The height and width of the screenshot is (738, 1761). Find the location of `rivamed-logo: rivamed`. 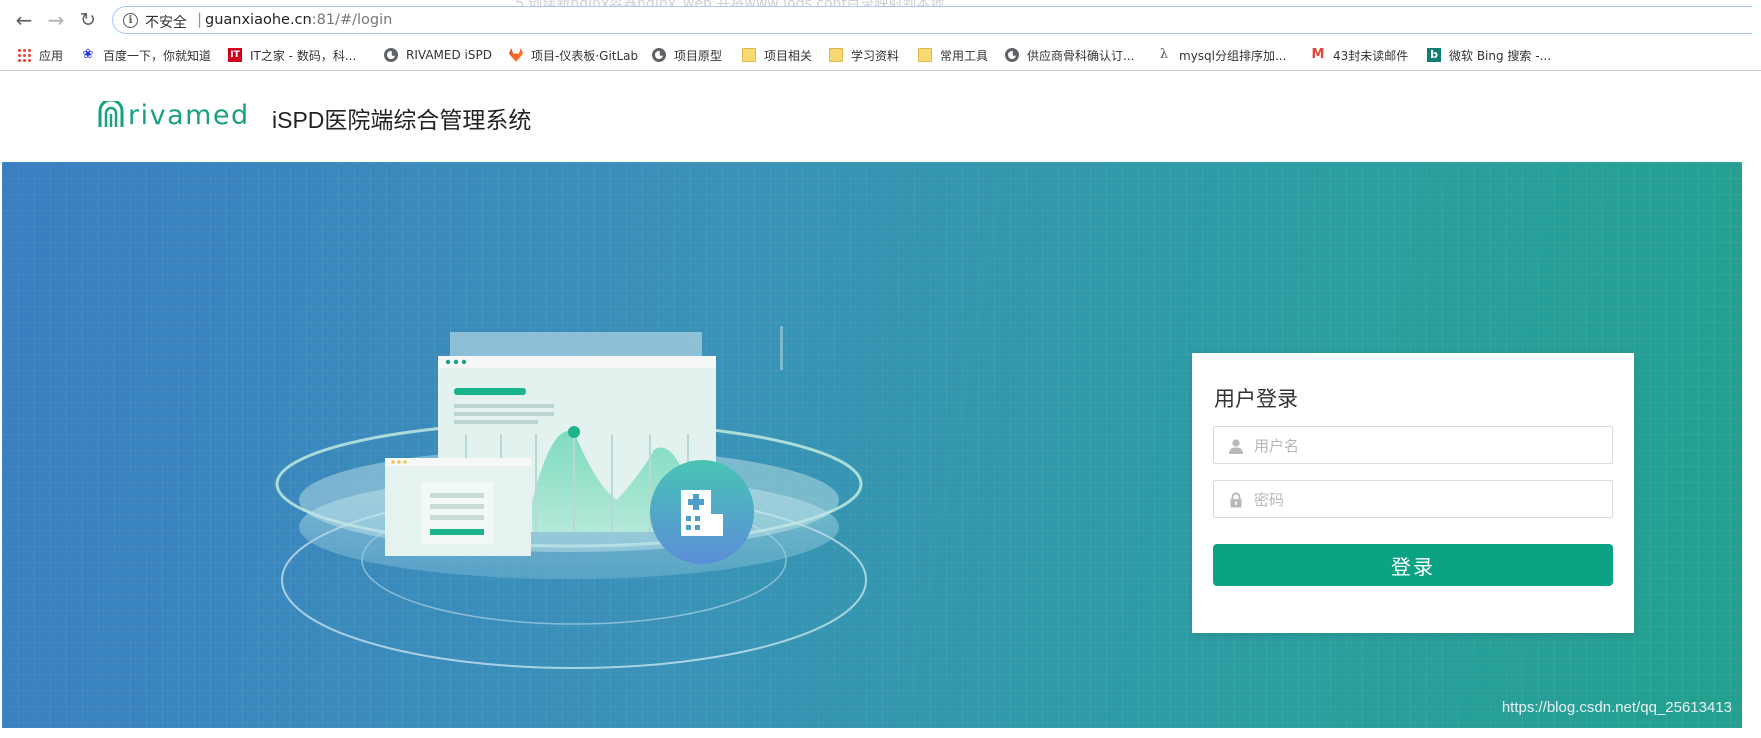

rivamed-logo: rivamed is located at coordinates (174, 115).